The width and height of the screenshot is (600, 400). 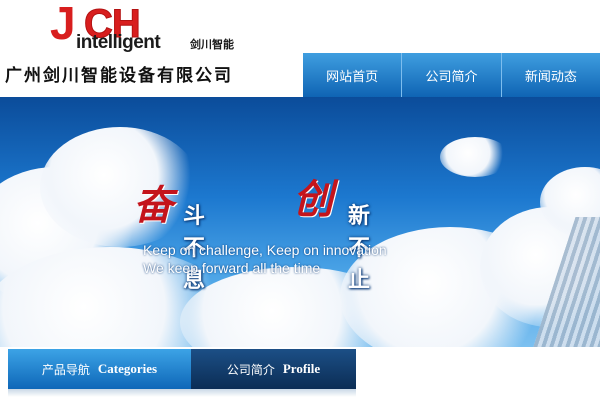 I want to click on company-logo: J CH intelligent 剑川智能, so click(x=140, y=29).